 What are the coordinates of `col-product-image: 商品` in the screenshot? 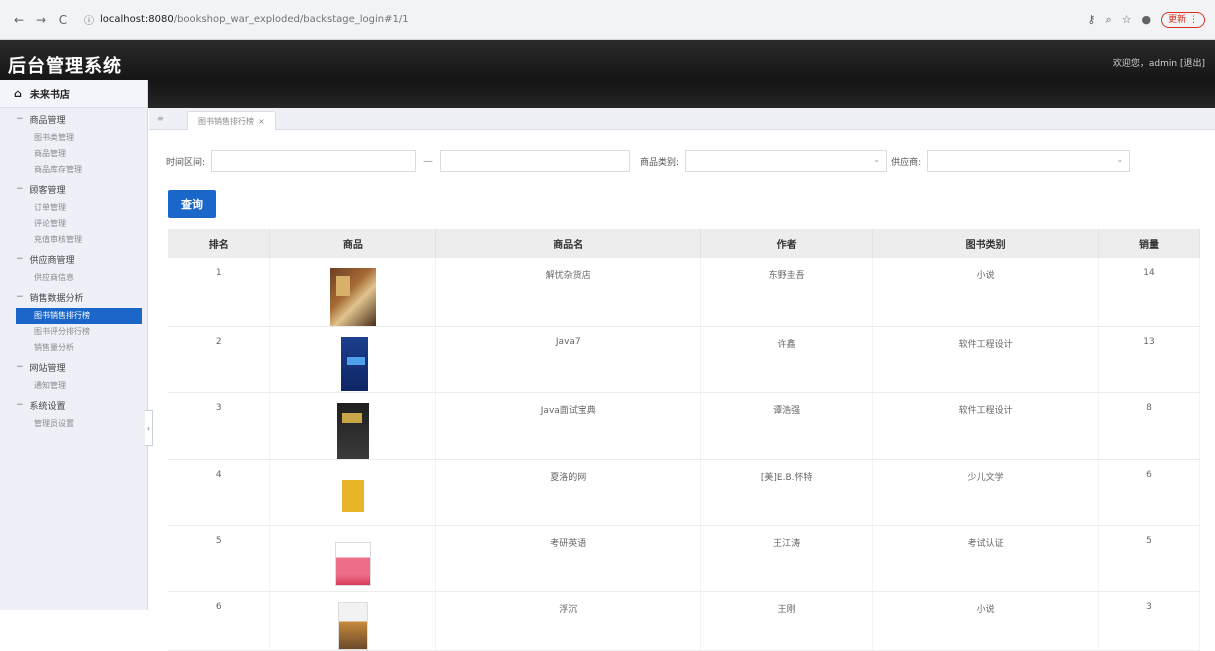 It's located at (353, 243).